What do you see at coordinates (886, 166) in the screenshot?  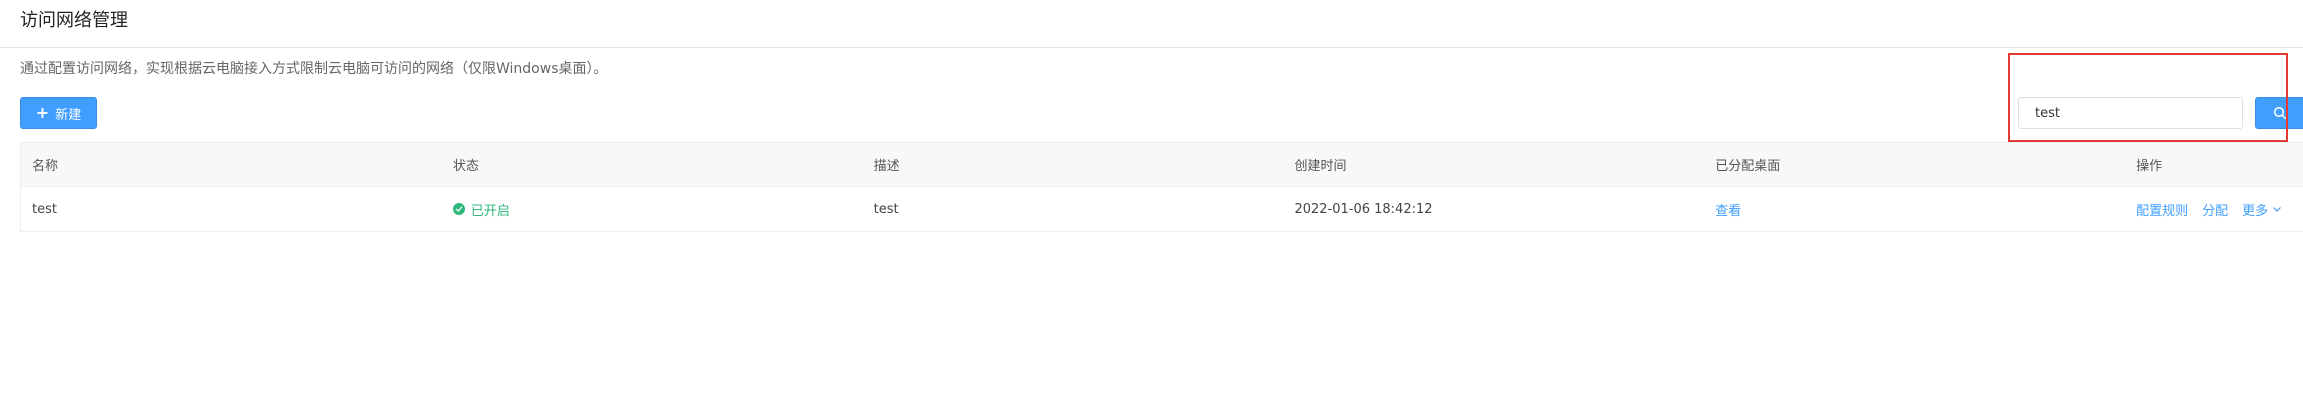 I see `column-header-description: 描述` at bounding box center [886, 166].